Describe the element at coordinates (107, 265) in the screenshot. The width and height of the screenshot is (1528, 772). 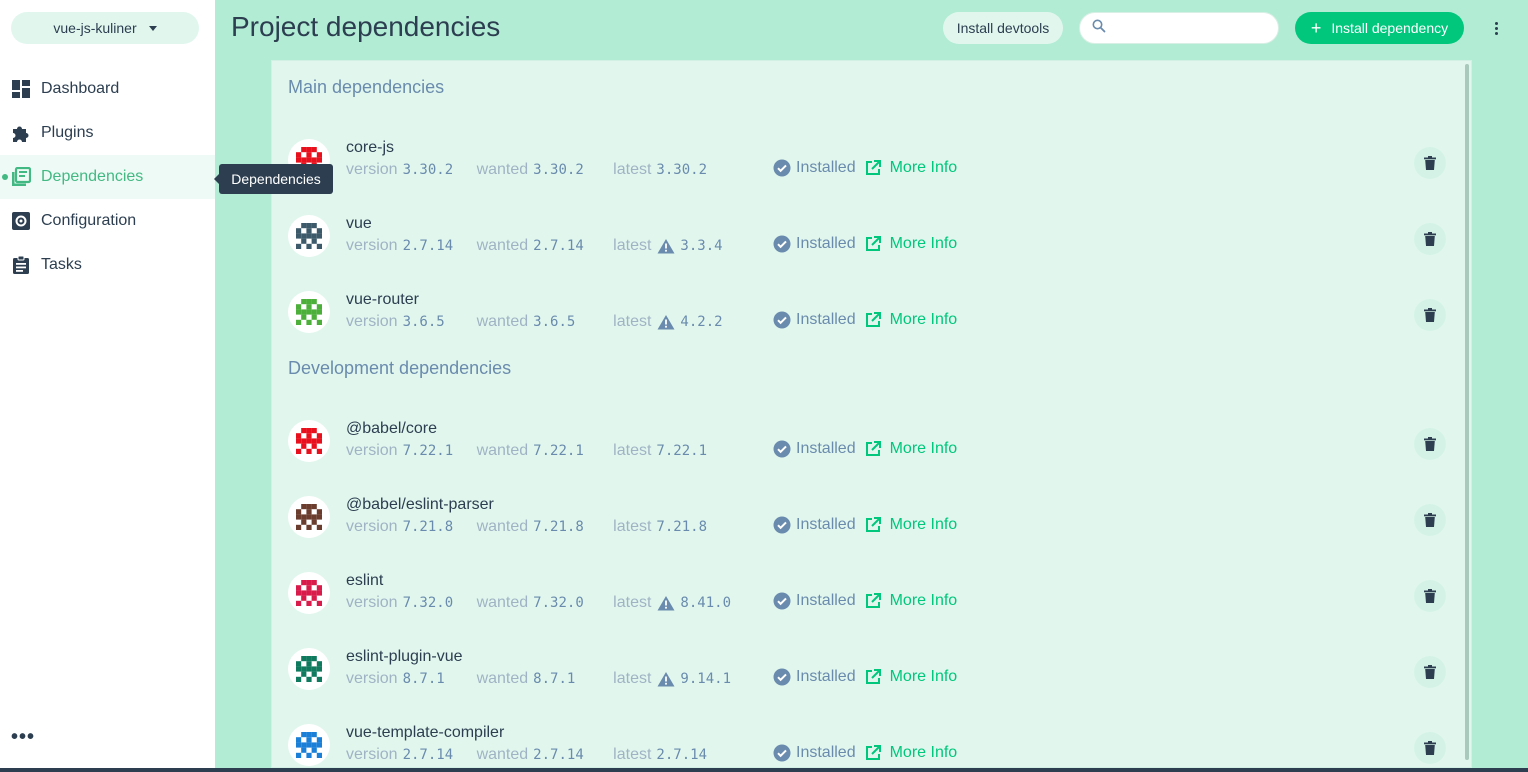
I see `sidebar-item-tasks: Tasks` at that location.